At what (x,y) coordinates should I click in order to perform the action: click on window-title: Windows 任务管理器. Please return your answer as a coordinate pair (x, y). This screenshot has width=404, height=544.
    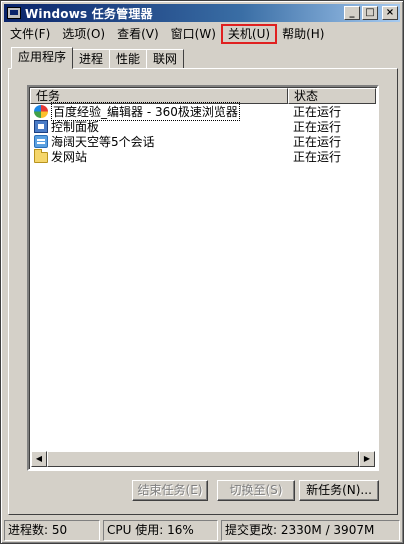
    Looking at the image, I should click on (89, 13).